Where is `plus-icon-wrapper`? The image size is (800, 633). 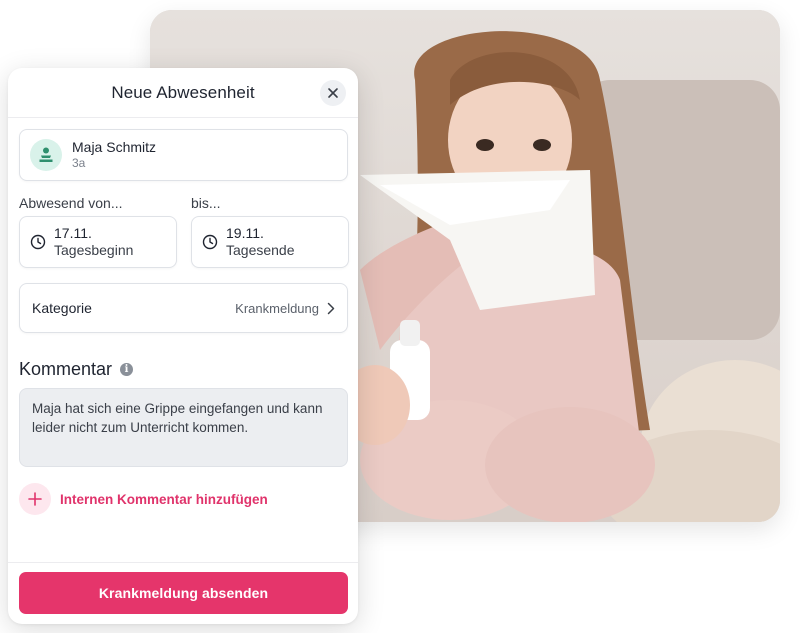
plus-icon-wrapper is located at coordinates (35, 499).